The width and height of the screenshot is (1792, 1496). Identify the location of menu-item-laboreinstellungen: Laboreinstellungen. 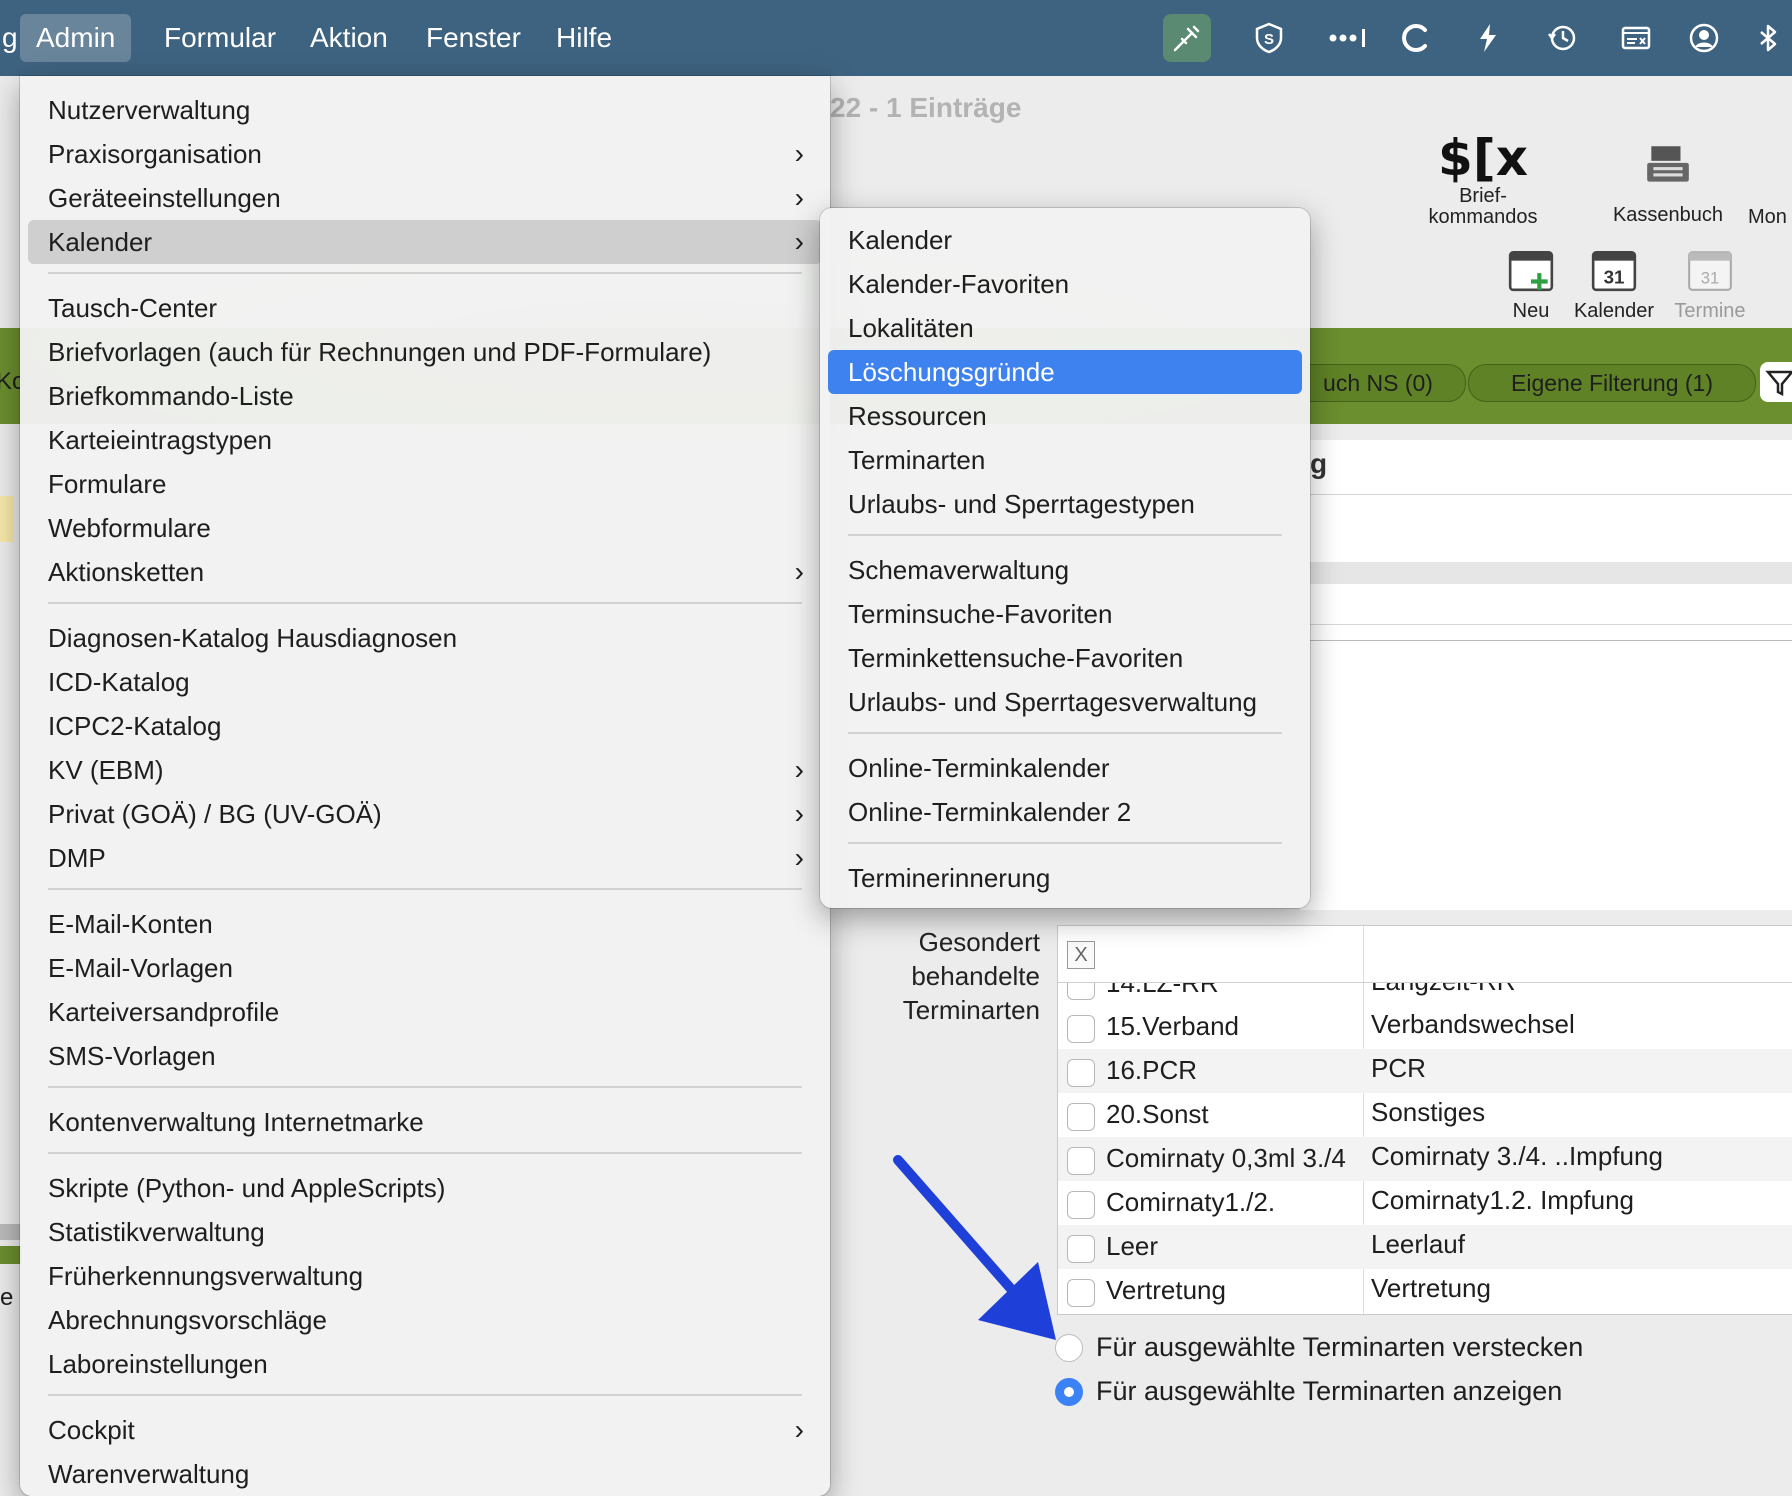
(425, 1364).